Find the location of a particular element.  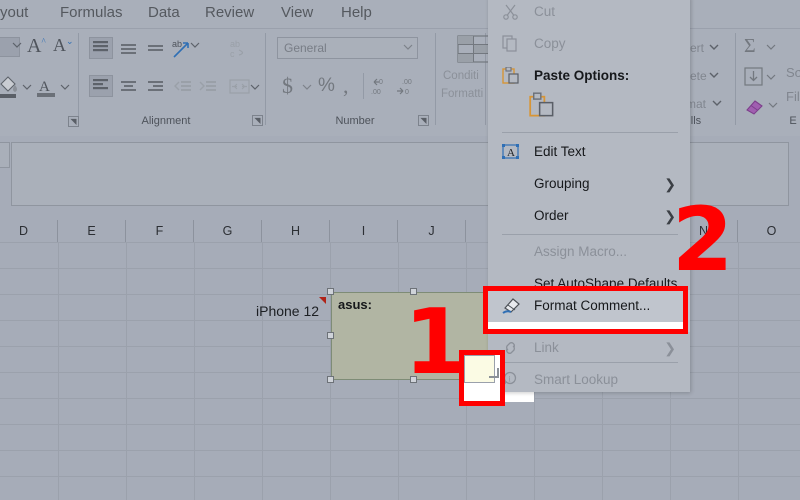

paste-option-keep-source-formatting is located at coordinates (548, 109).